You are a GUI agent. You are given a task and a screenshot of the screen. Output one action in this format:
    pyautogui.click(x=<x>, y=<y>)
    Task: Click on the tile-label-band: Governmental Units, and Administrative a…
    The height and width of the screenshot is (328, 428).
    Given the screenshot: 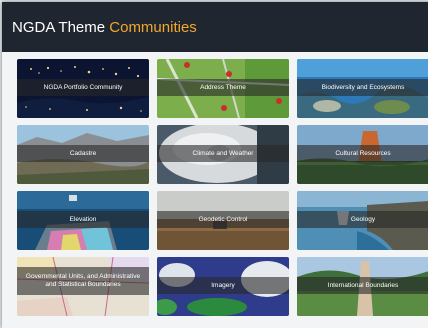 What is the action you would take?
    pyautogui.click(x=83, y=281)
    